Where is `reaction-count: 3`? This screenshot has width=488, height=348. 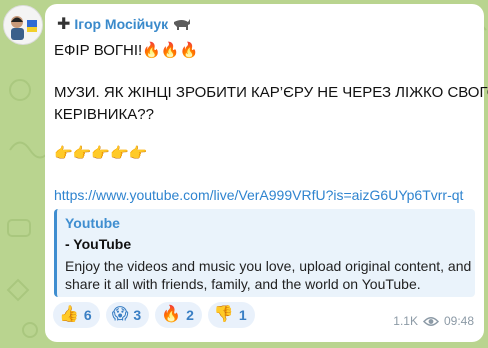 reaction-count: 3 is located at coordinates (137, 315).